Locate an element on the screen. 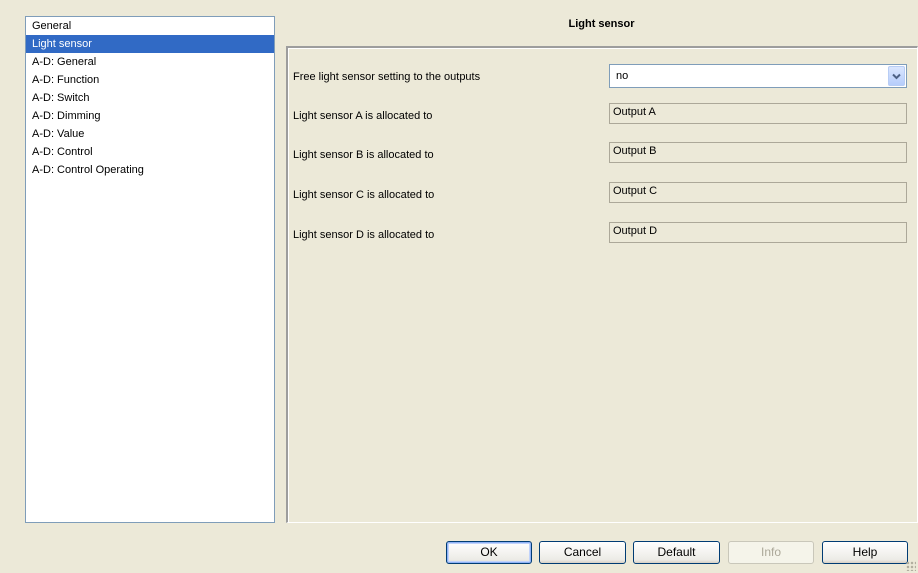  page-title: Light sensor is located at coordinates (601, 24).